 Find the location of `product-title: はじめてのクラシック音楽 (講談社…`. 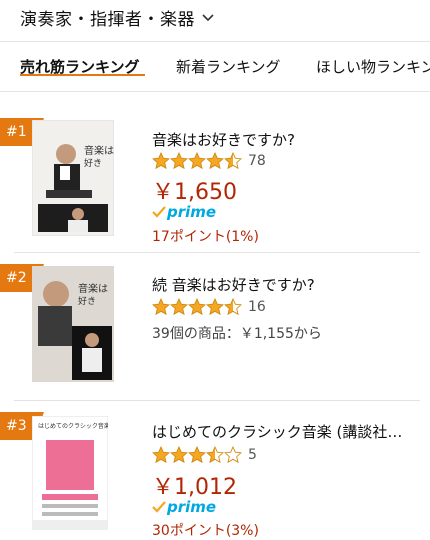

product-title: はじめてのクラシック音楽 (講談社… is located at coordinates (286, 431).